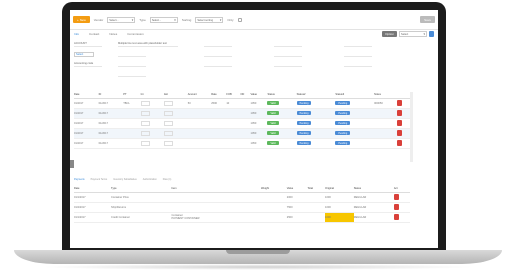 The image size is (516, 278). I want to click on cell-notes, so click(385, 133).